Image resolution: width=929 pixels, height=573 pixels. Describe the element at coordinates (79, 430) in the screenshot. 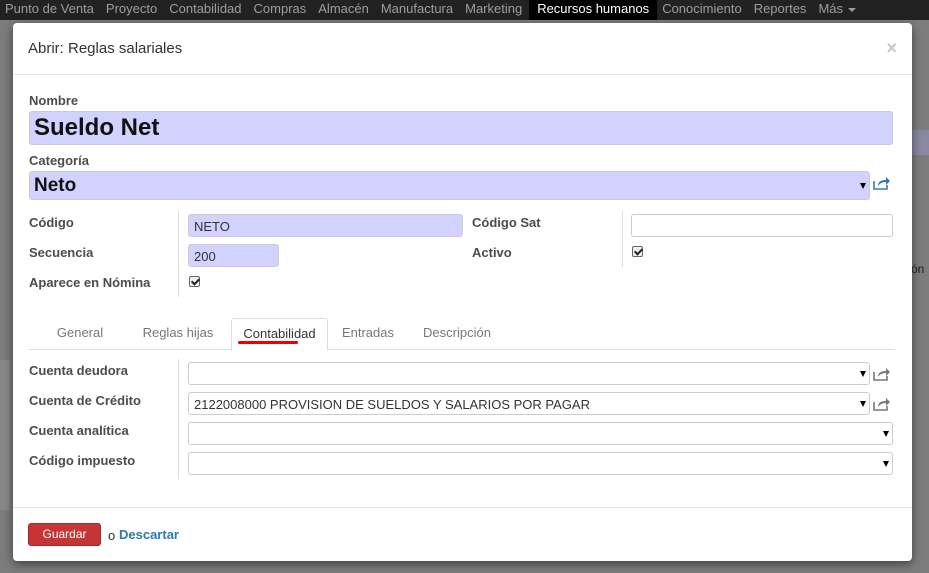

I see `cuenta-analitica-label: Cuenta analítica` at that location.